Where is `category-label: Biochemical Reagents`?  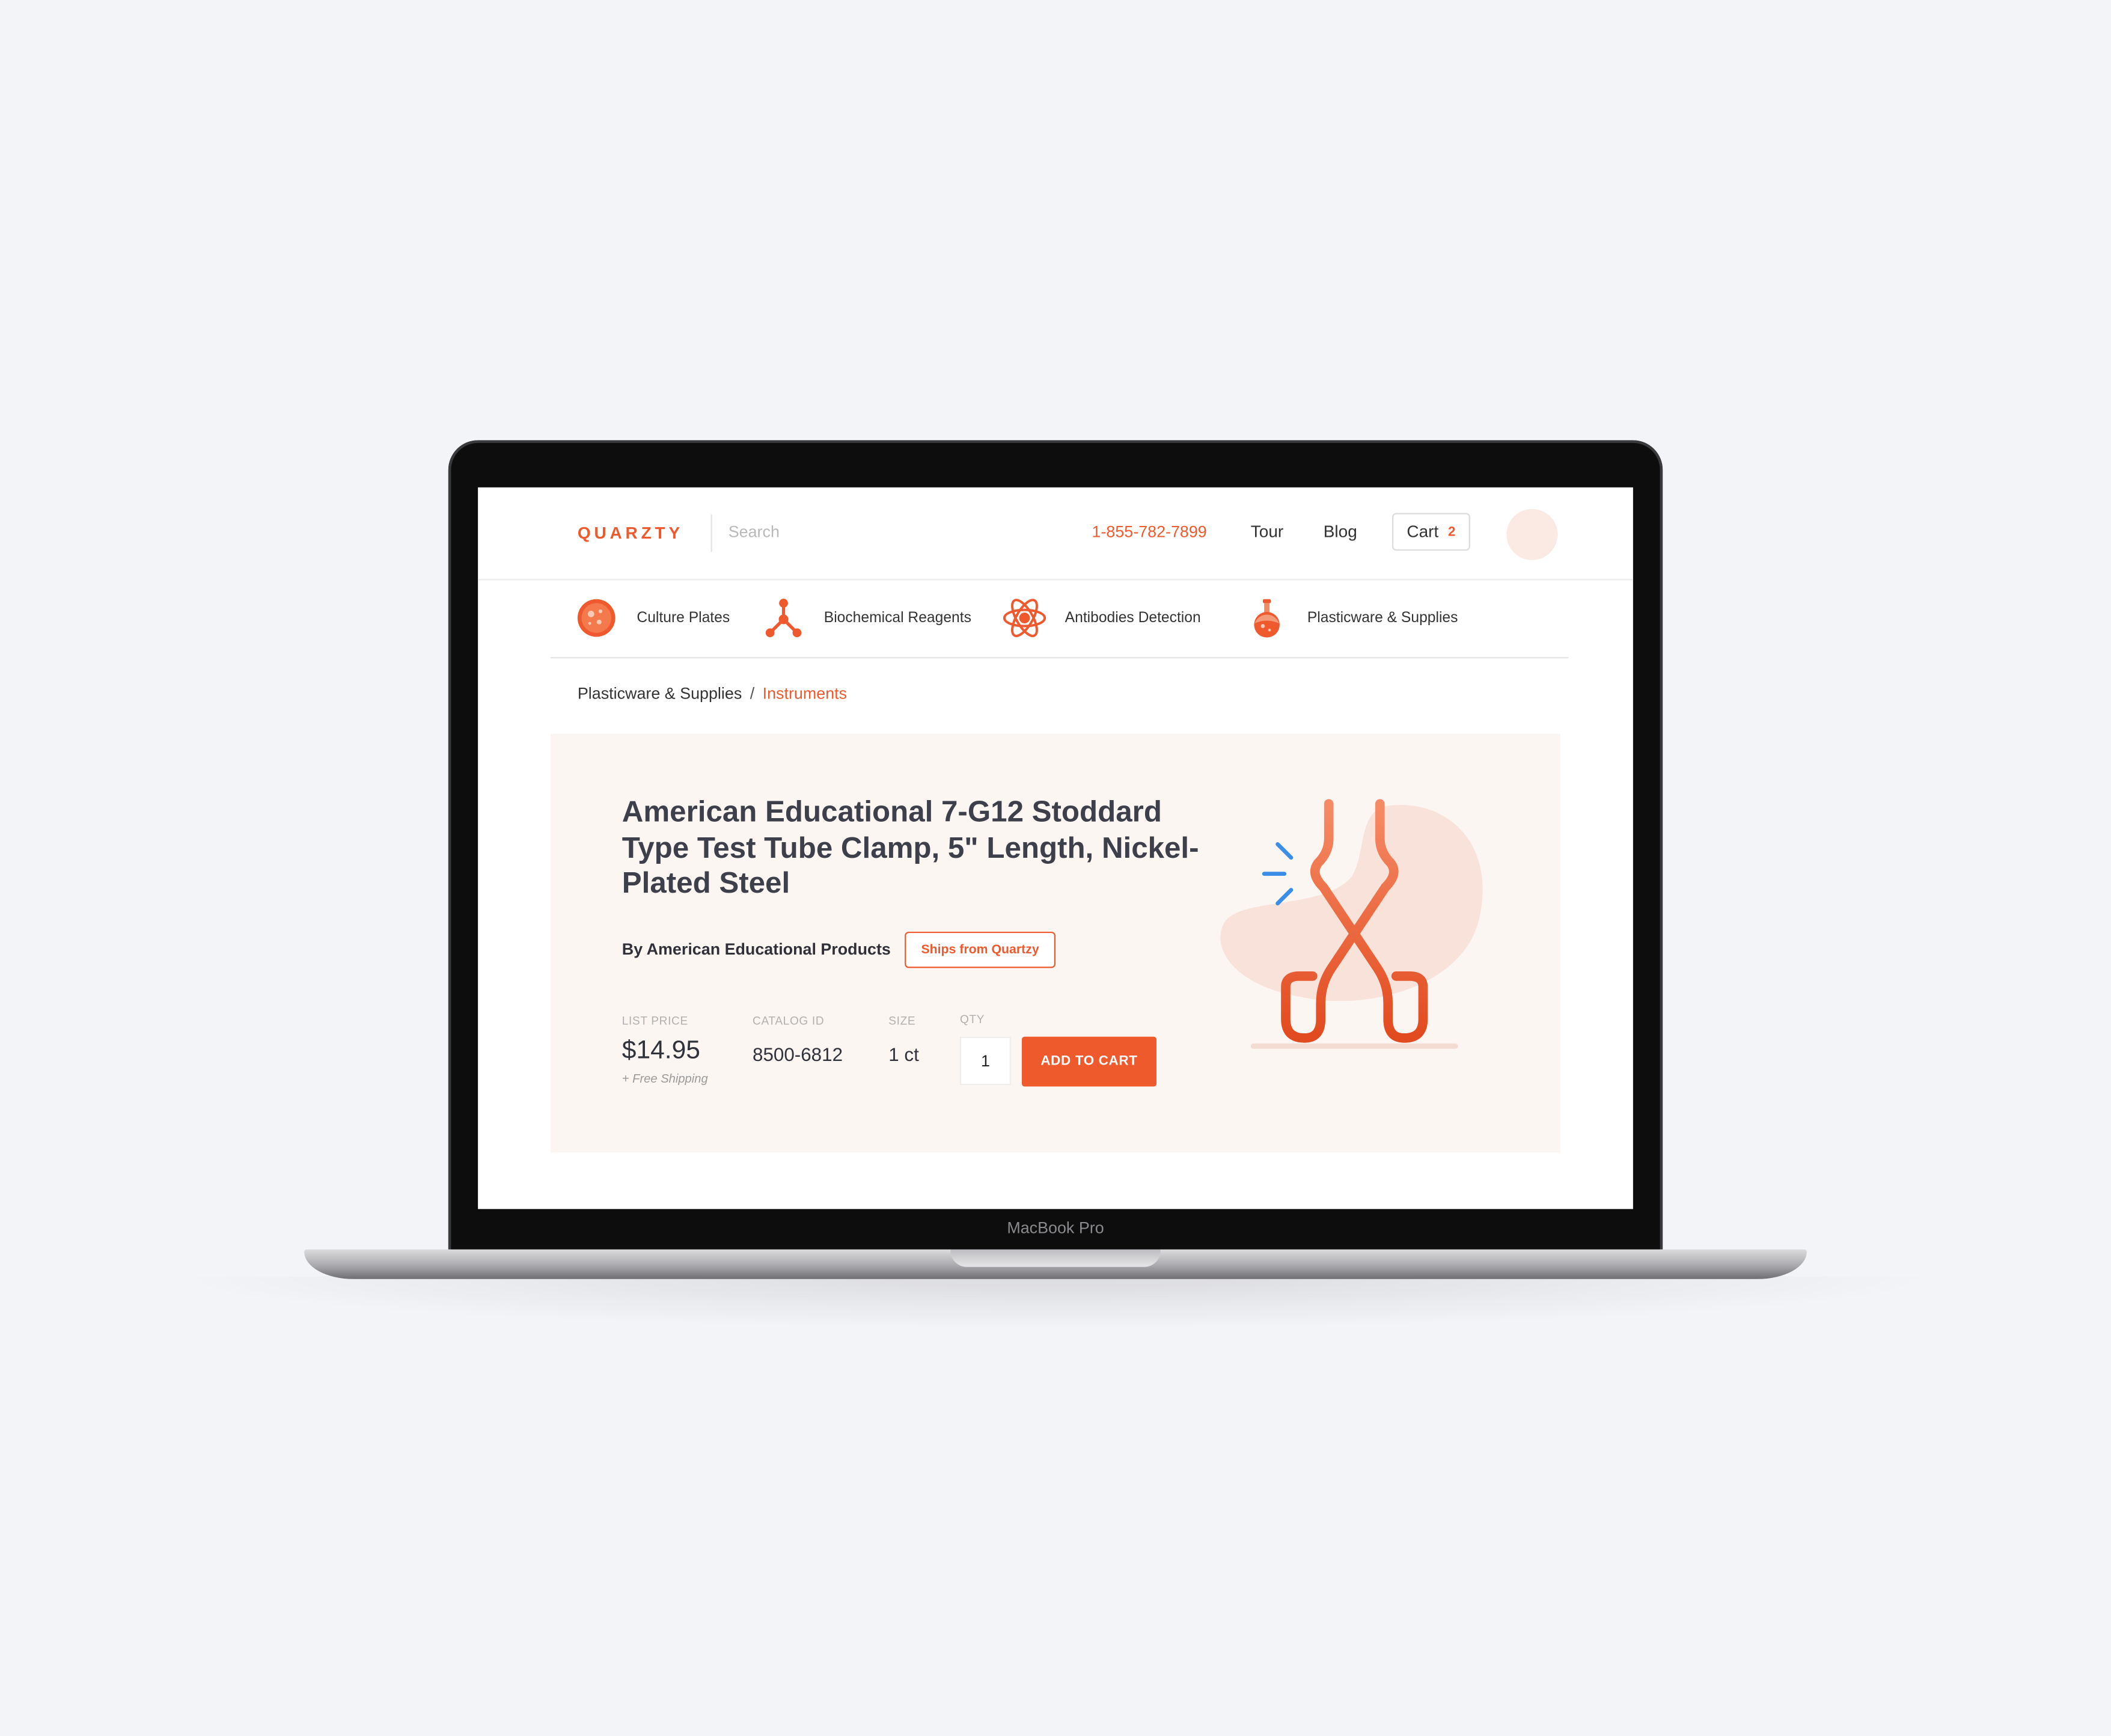 category-label: Biochemical Reagents is located at coordinates (897, 618).